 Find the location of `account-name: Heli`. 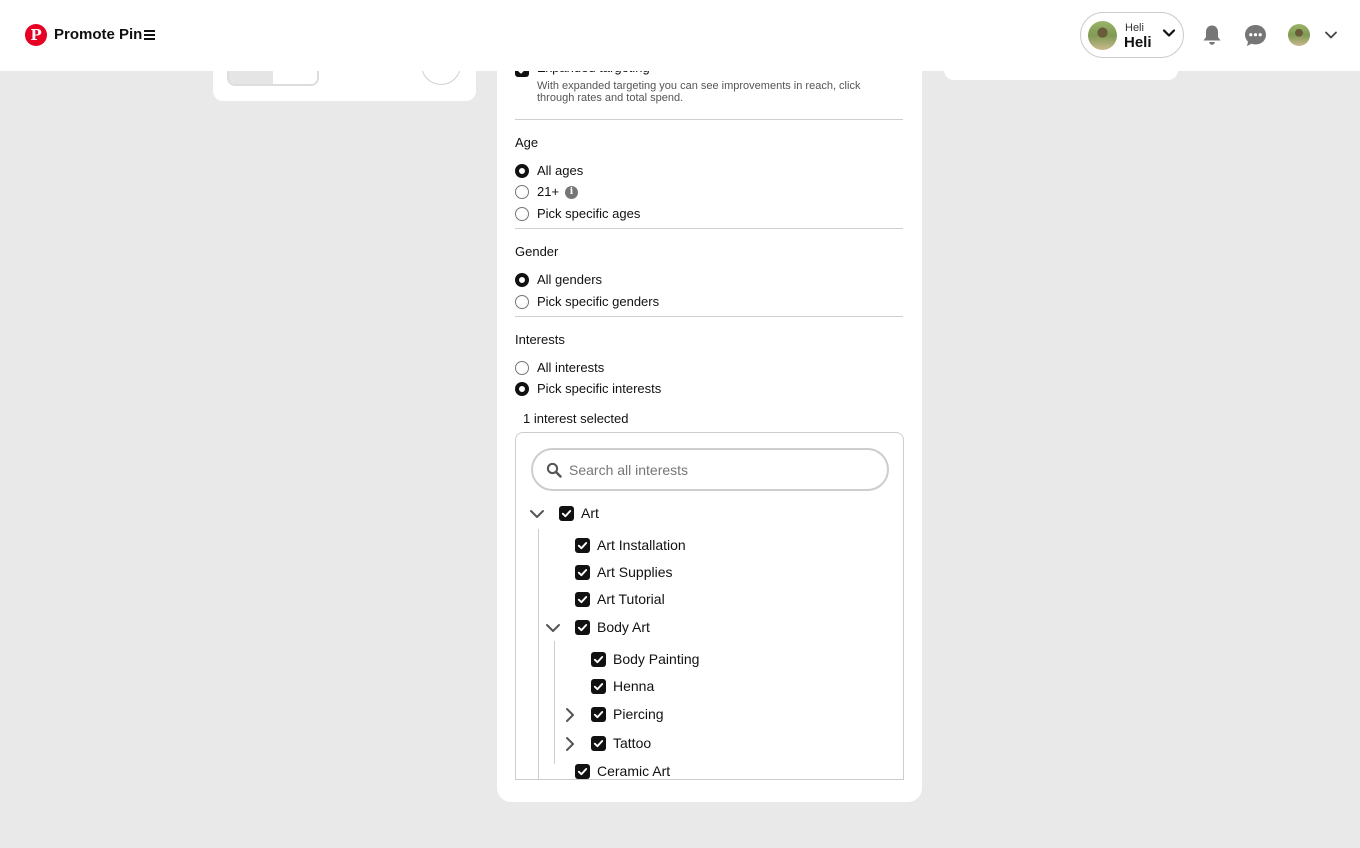

account-name: Heli is located at coordinates (1138, 42).